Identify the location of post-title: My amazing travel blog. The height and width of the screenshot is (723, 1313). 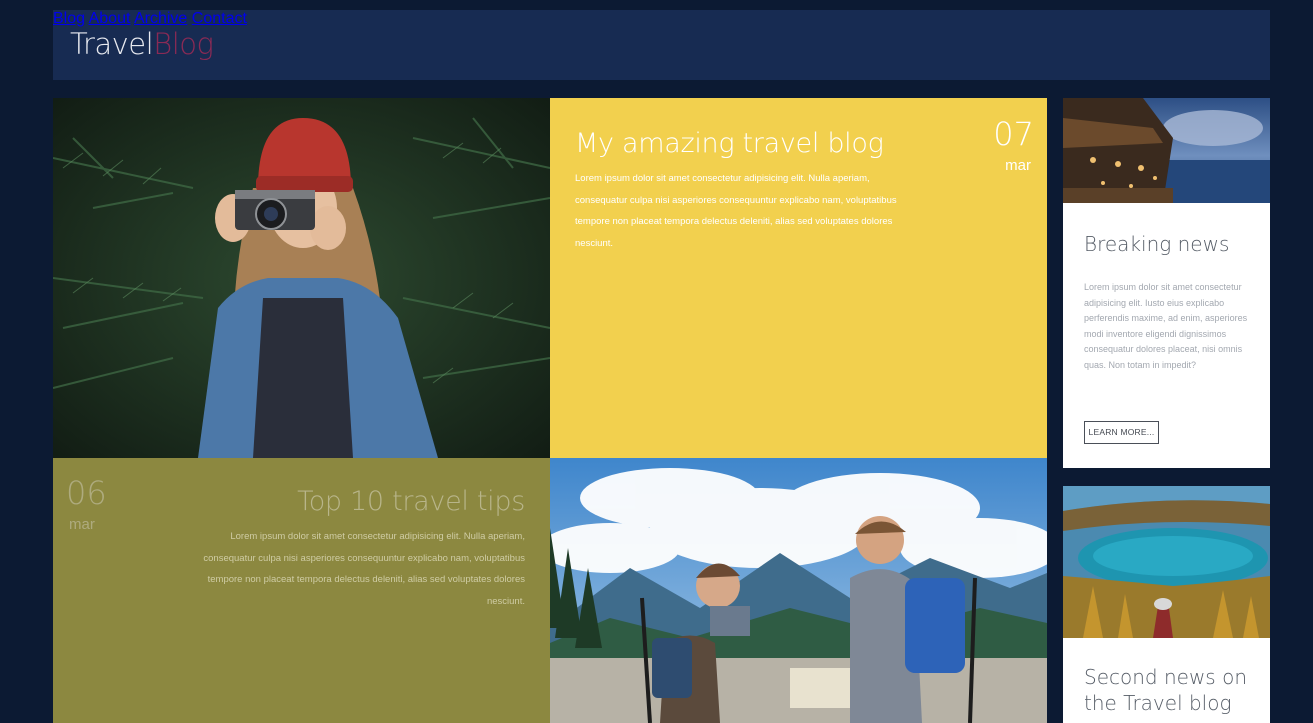
(729, 143).